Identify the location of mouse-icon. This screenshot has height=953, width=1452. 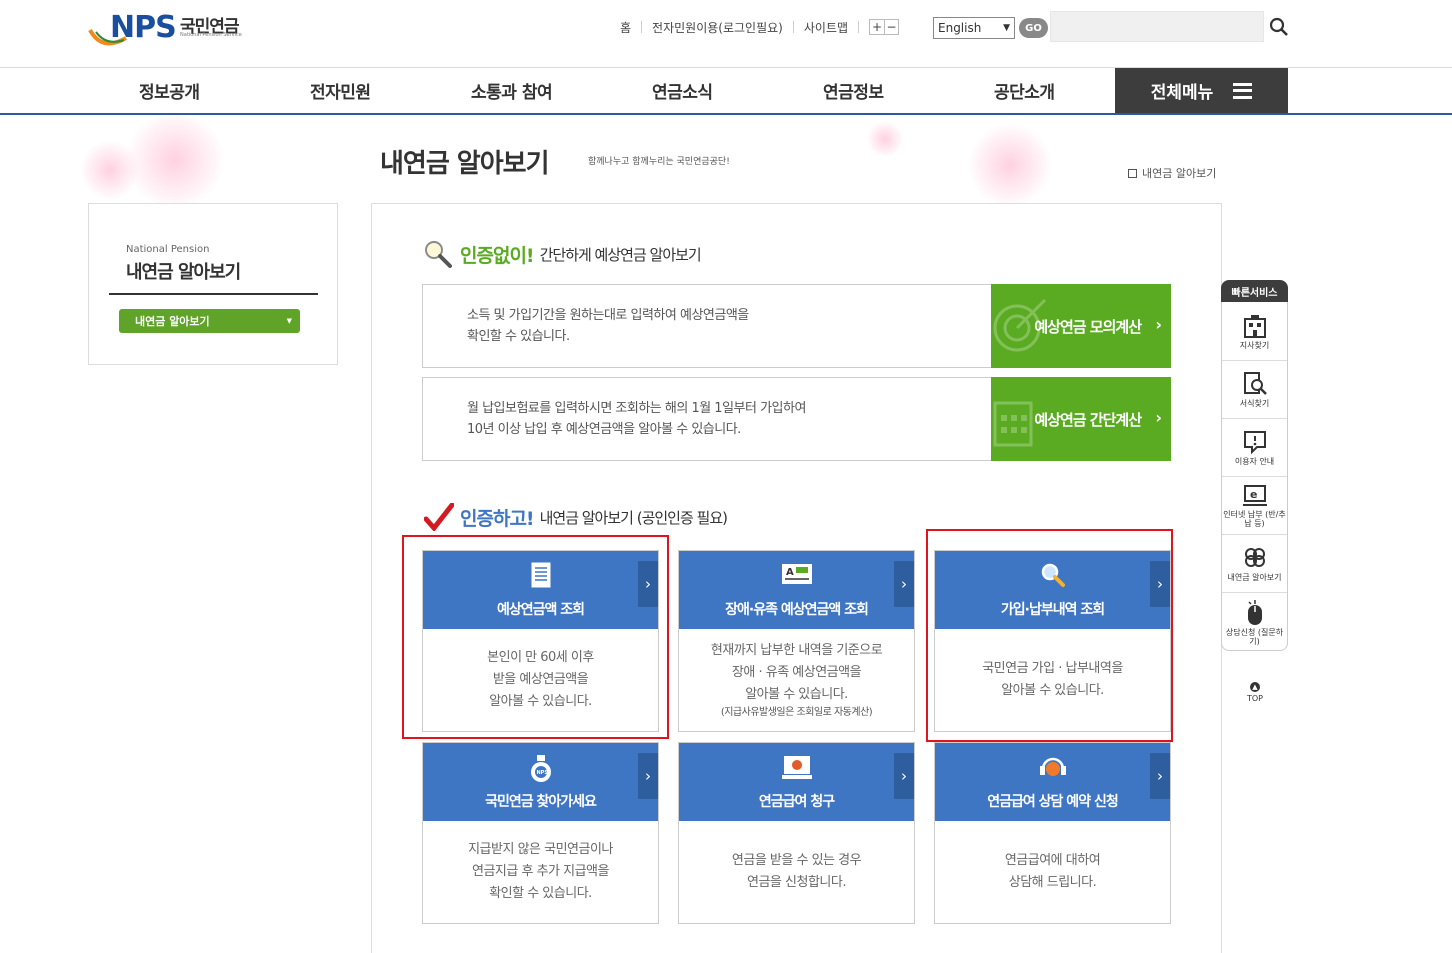
(1254, 612).